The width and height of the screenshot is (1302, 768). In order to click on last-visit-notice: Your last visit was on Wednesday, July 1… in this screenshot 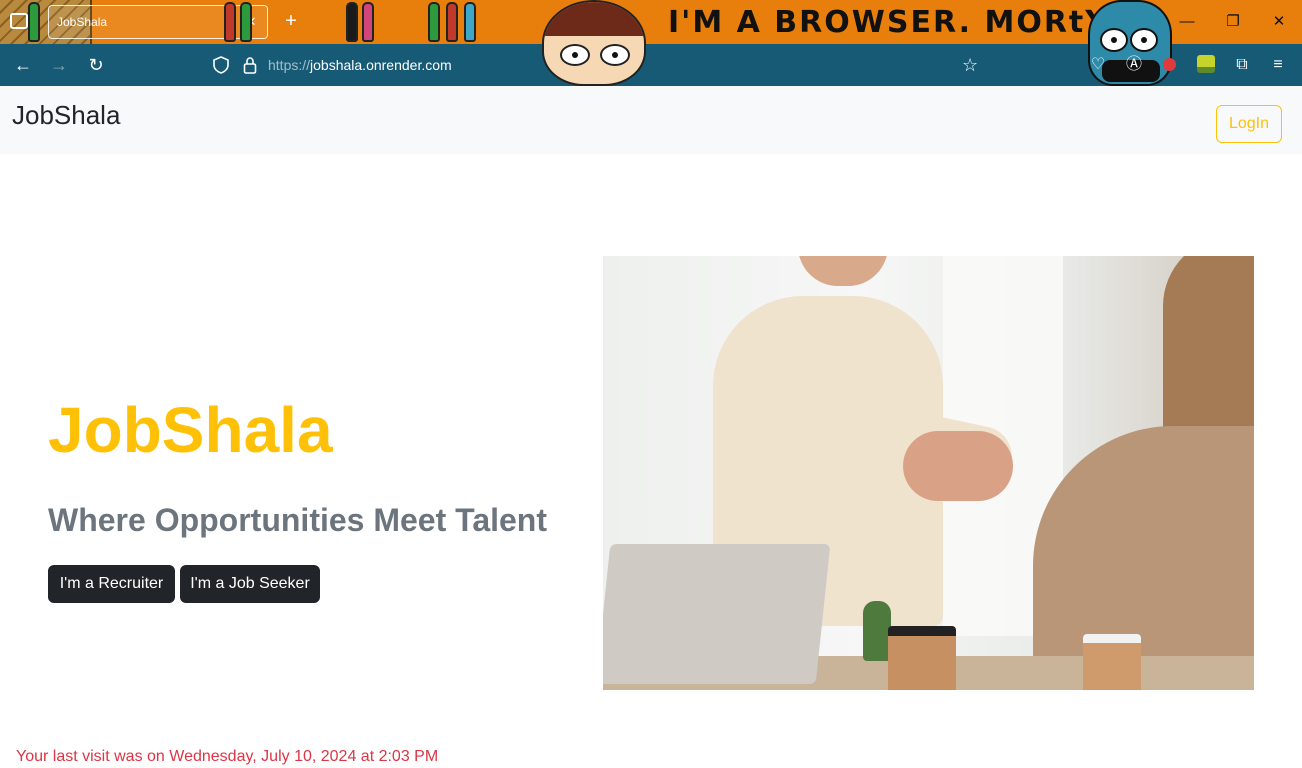, I will do `click(227, 756)`.